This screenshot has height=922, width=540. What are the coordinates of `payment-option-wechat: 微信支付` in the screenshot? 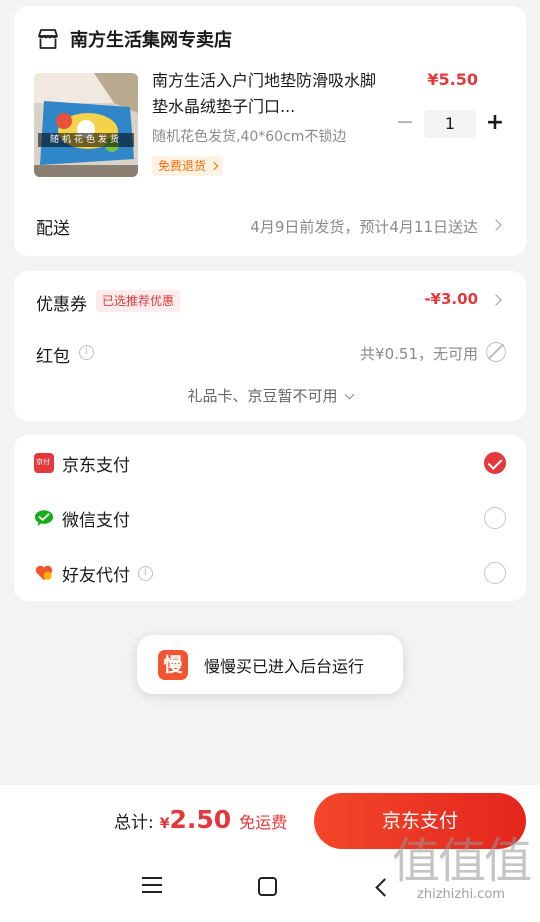 It's located at (270, 518).